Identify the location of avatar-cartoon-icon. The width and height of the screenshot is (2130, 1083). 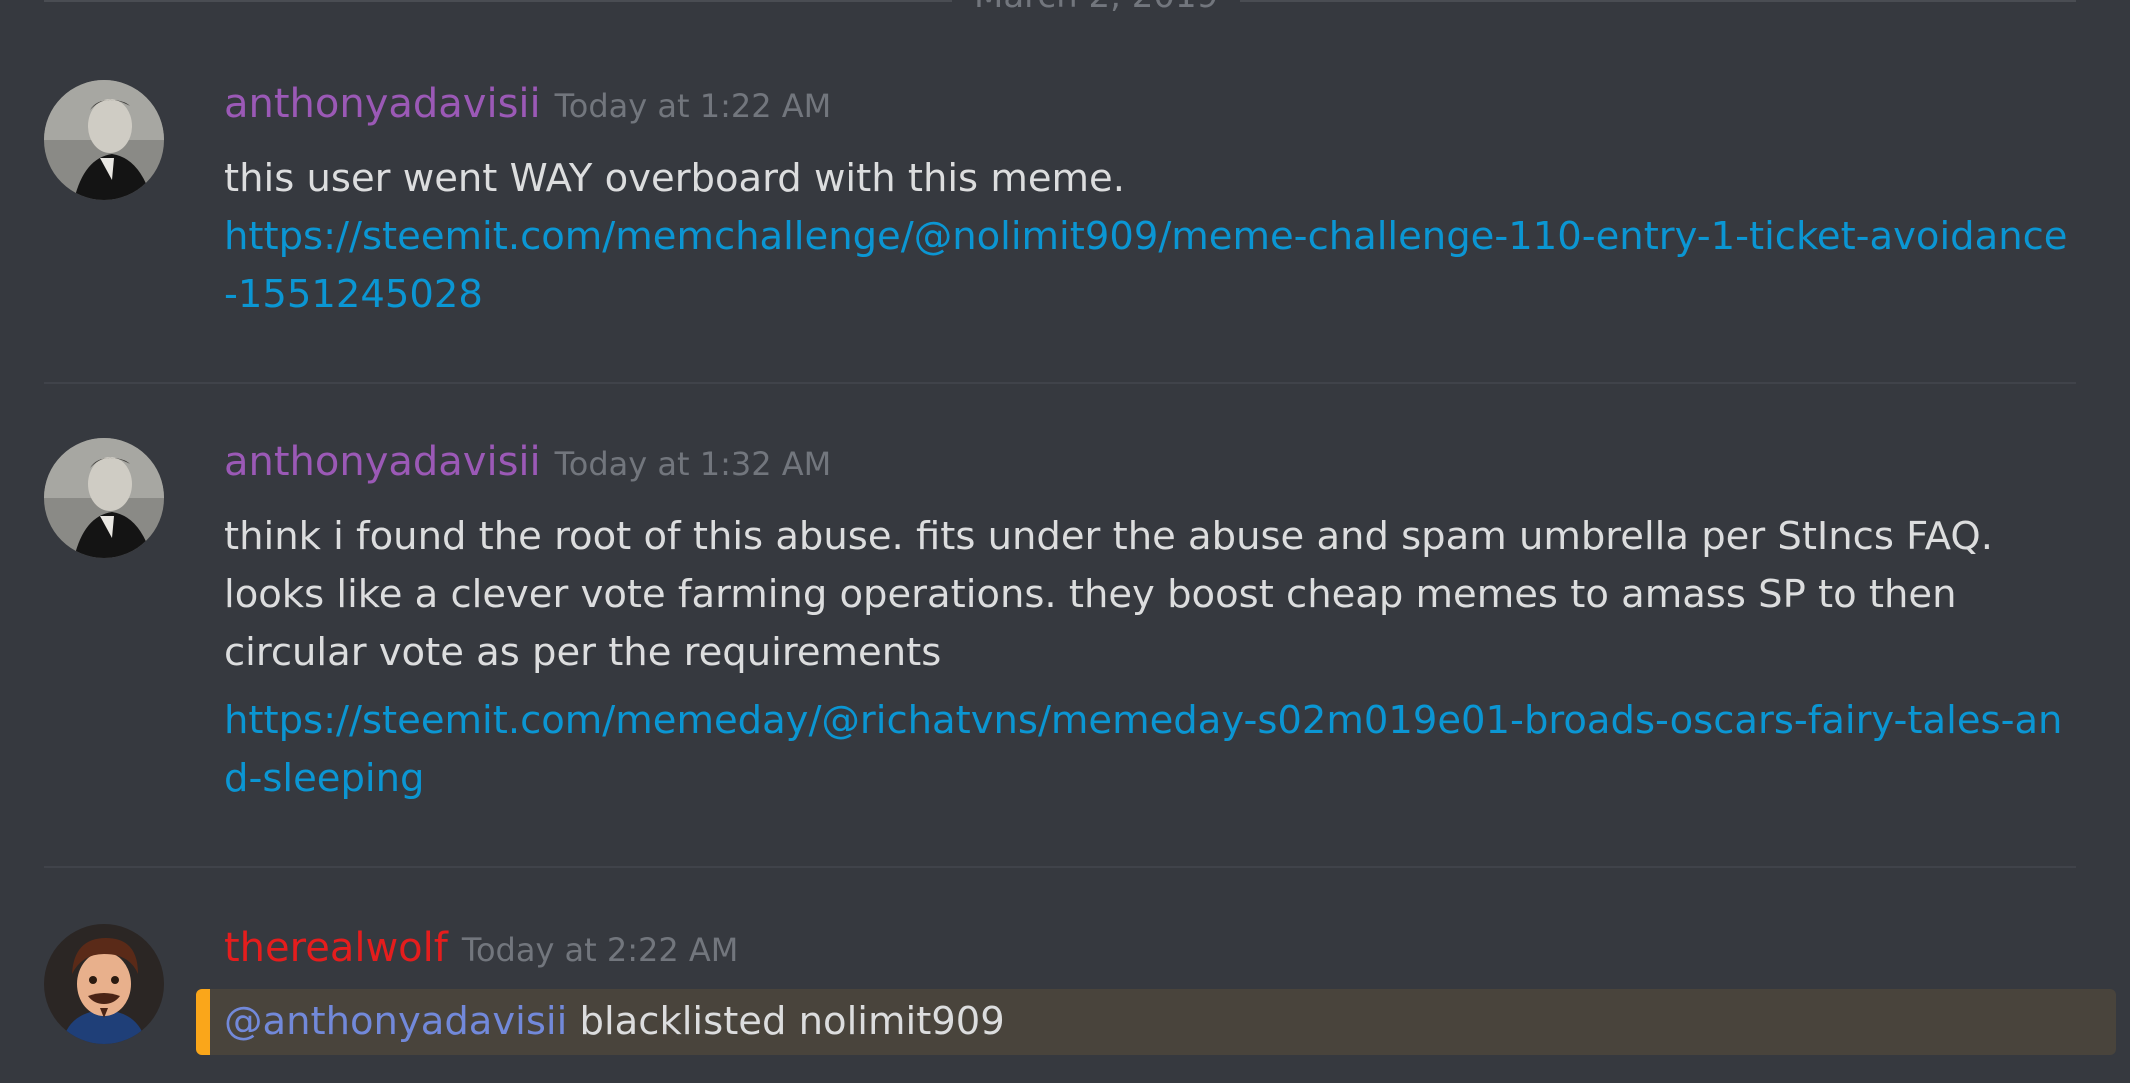
(104, 984).